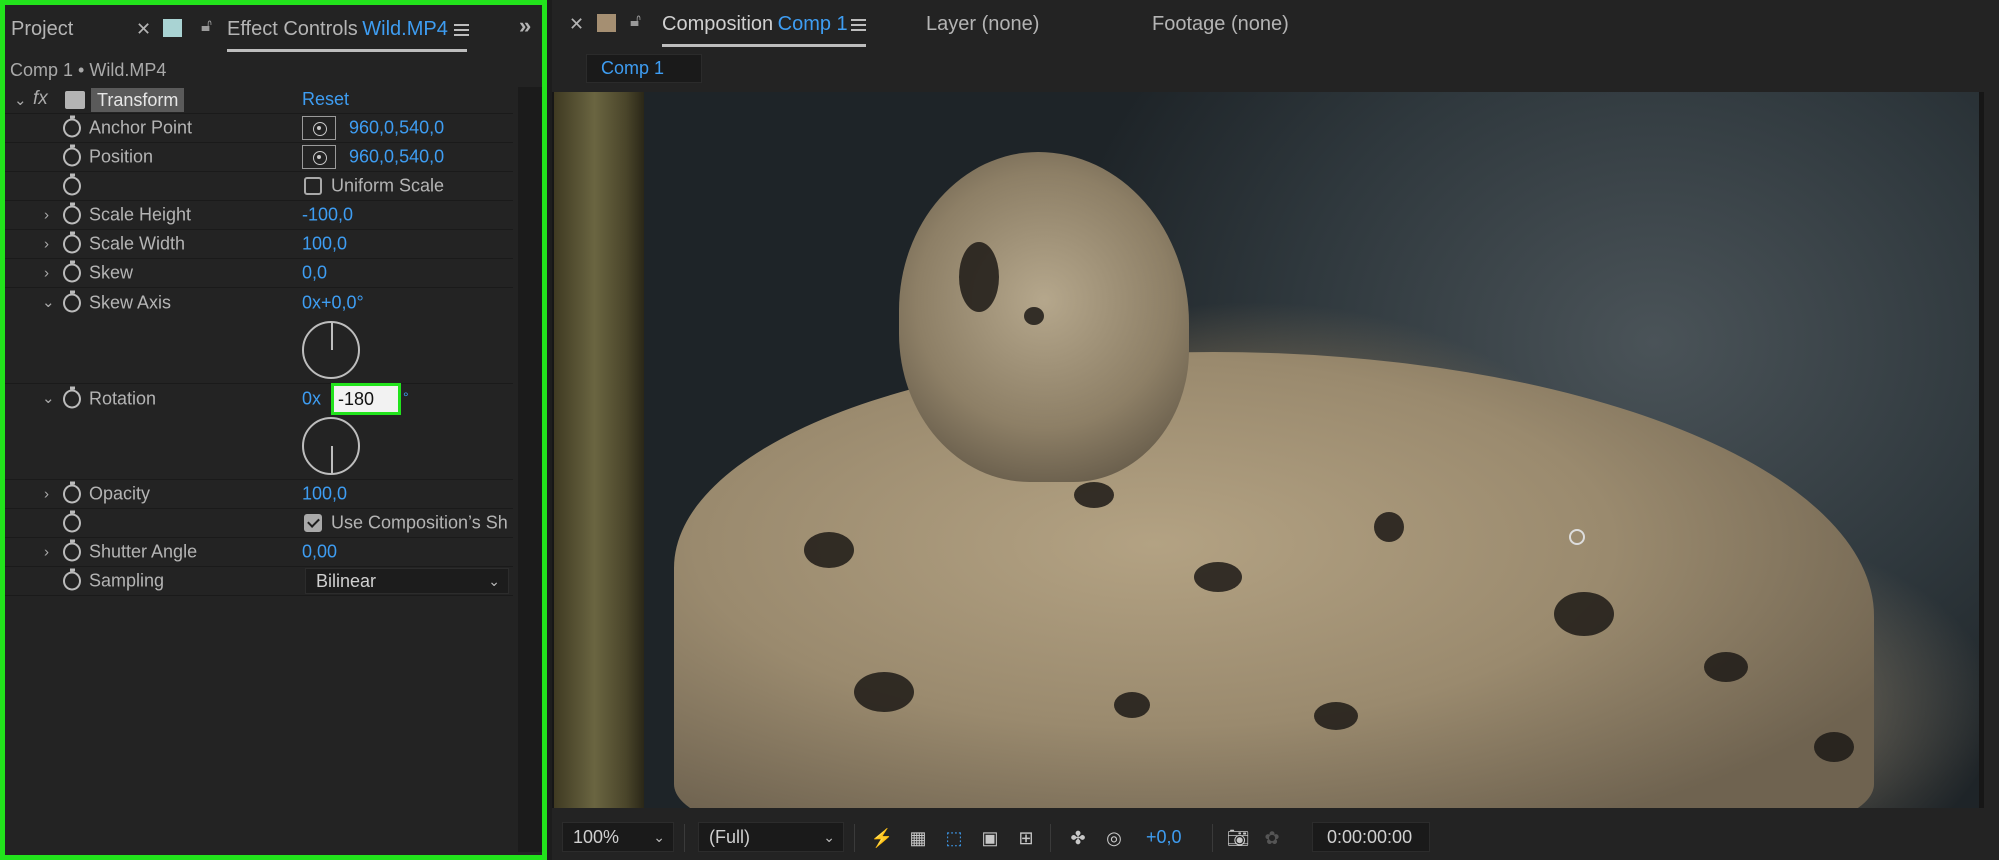  I want to click on fast-previews-icon: ⚡, so click(882, 838).